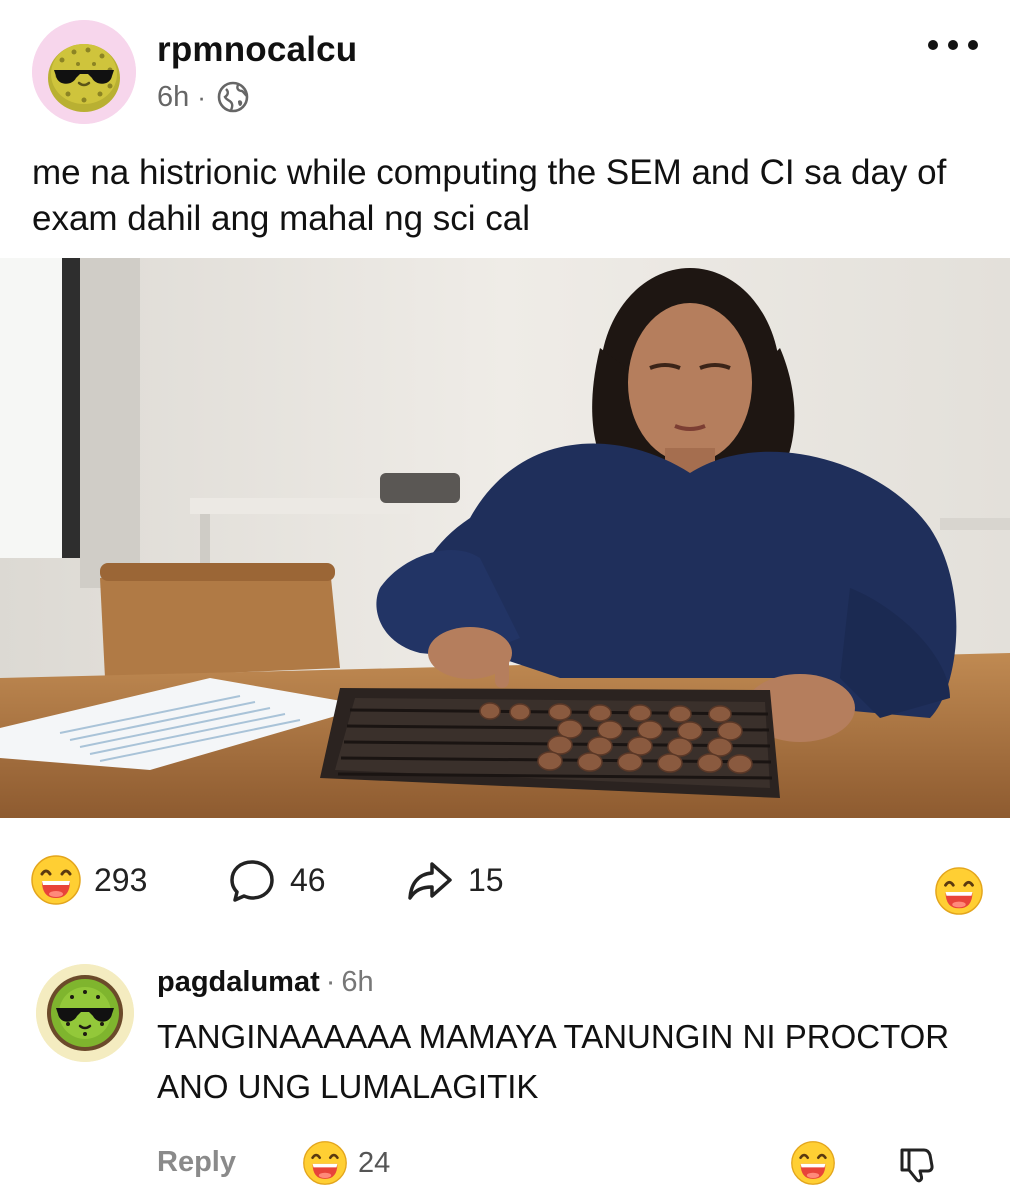 The height and width of the screenshot is (1200, 1010). What do you see at coordinates (357, 982) in the screenshot?
I see `comment-time: 6h` at bounding box center [357, 982].